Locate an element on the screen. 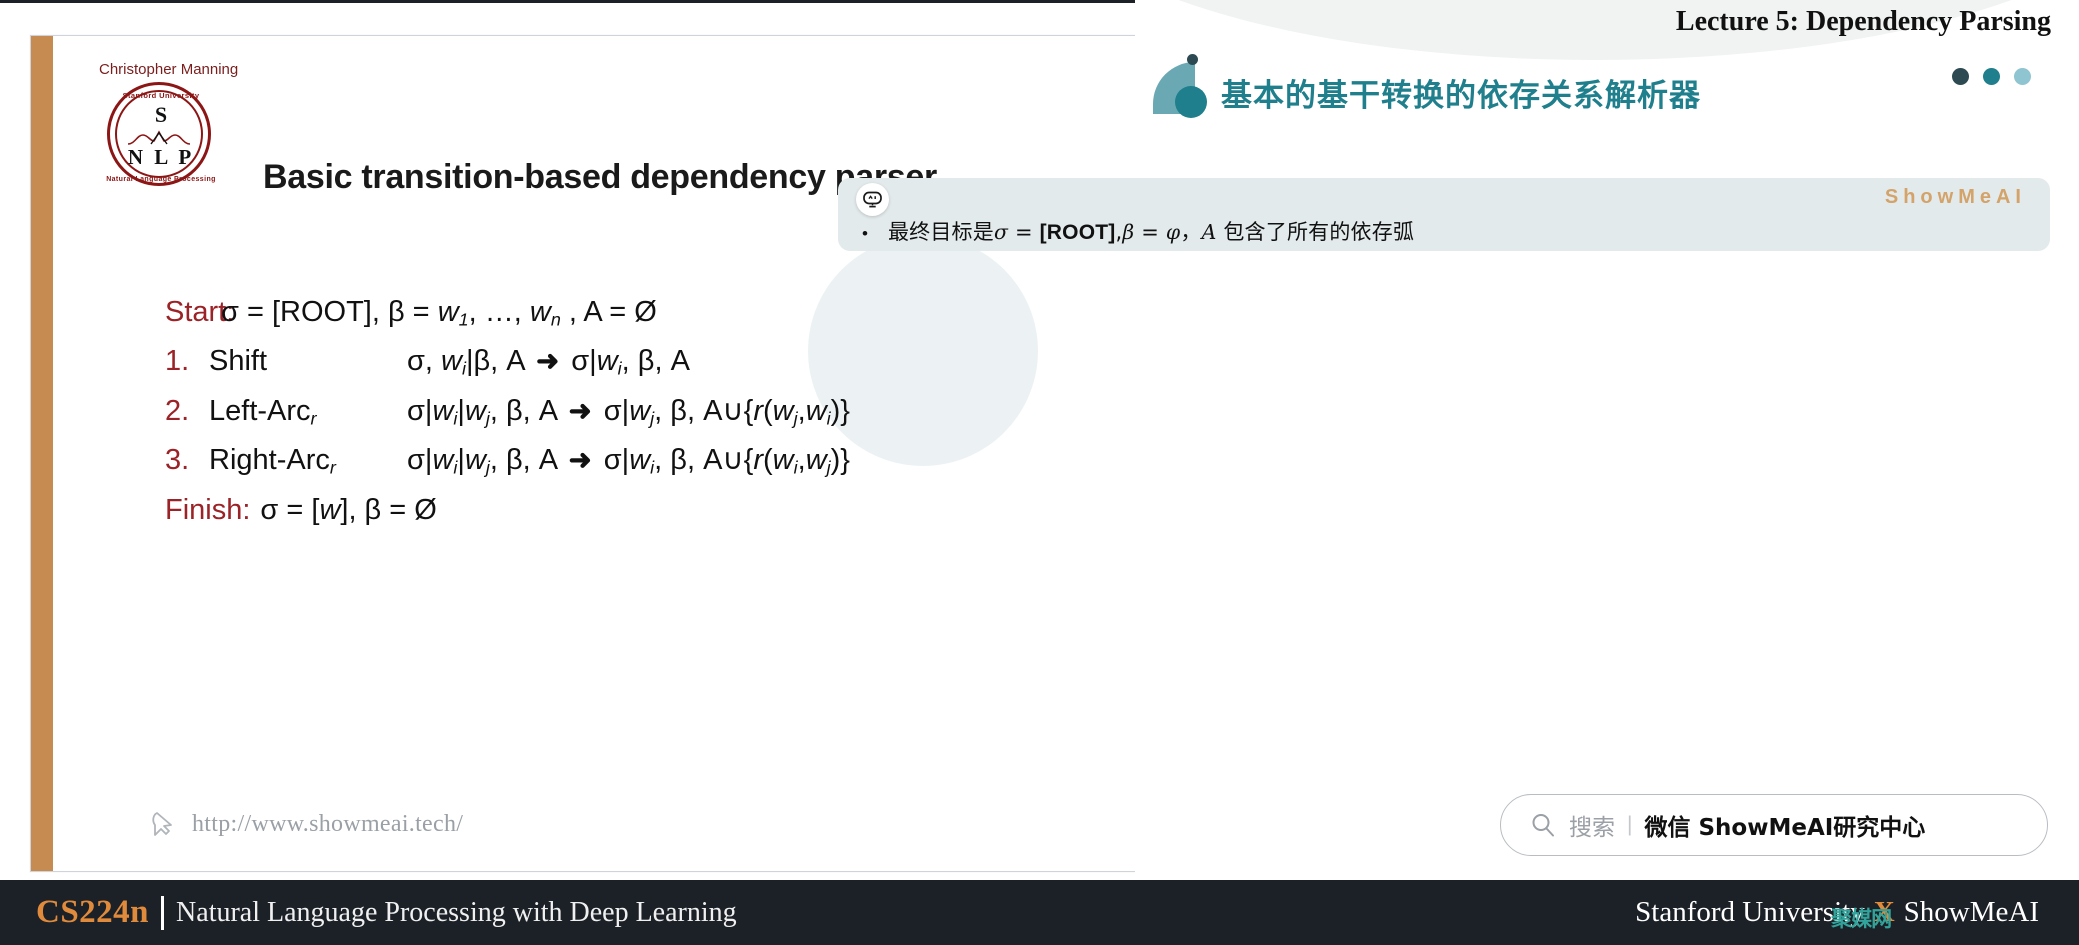 The width and height of the screenshot is (2079, 945). decorative-dots is located at coordinates (1991, 76).